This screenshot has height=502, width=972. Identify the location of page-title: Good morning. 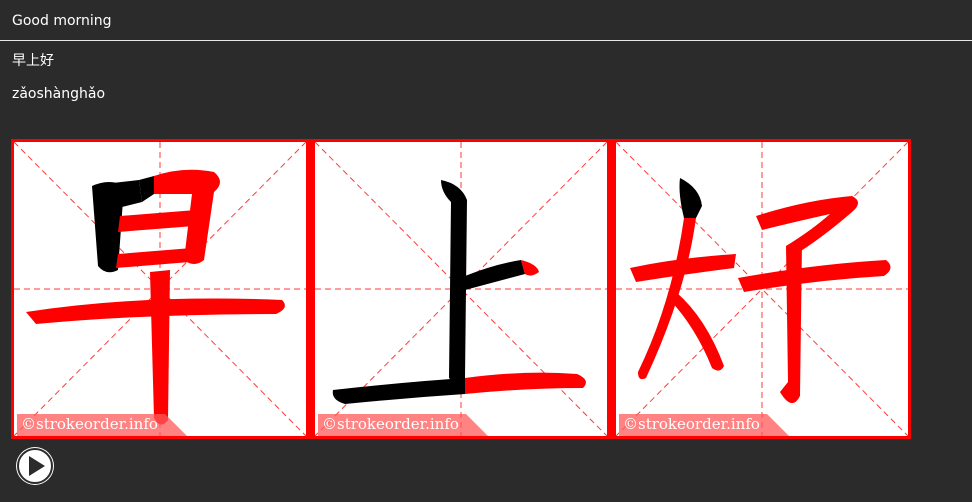
(62, 21).